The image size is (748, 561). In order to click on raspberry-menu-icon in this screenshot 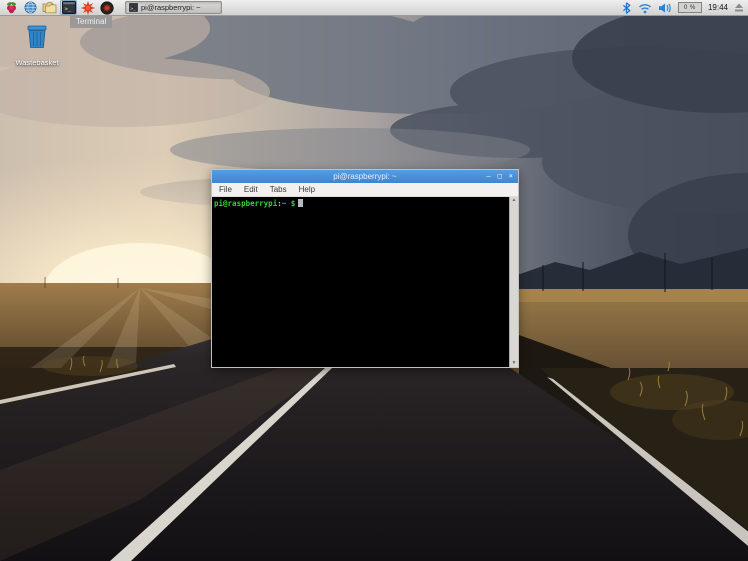, I will do `click(11, 8)`.